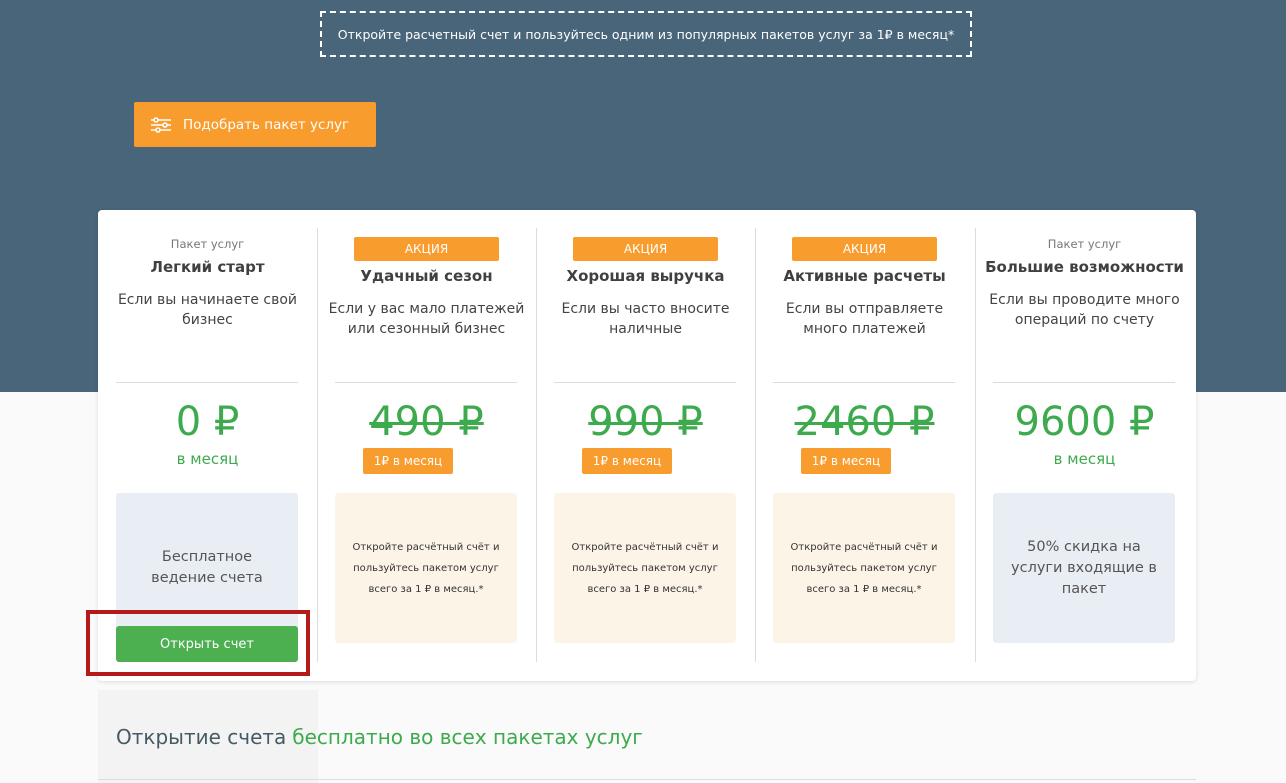  Describe the element at coordinates (207, 567) in the screenshot. I see `plan-feature-text: Бесплатное ведение счета` at that location.